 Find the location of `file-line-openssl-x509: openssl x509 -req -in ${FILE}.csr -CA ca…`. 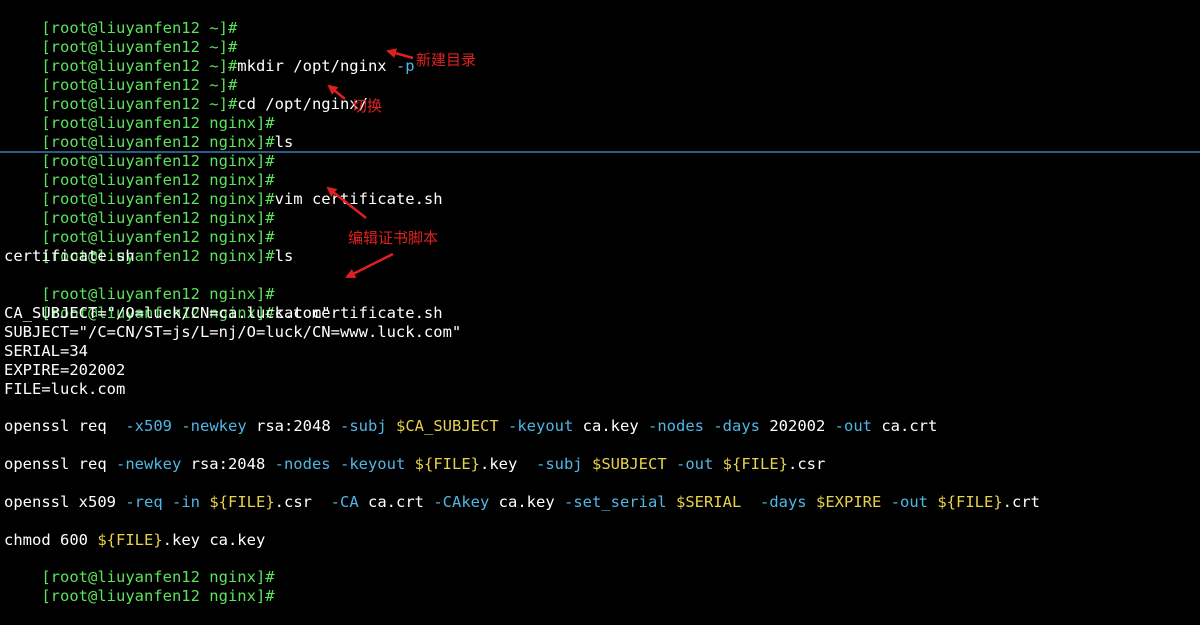

file-line-openssl-x509: openssl x509 -req -in ${FILE}.csr -CA ca… is located at coordinates (522, 502).